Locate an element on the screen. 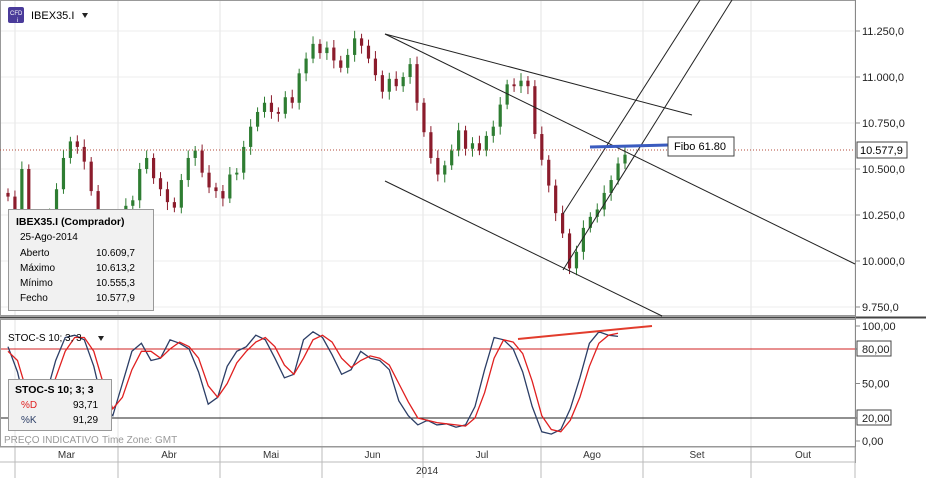  price-tick-label: 10.250,0 is located at coordinates (883, 216).